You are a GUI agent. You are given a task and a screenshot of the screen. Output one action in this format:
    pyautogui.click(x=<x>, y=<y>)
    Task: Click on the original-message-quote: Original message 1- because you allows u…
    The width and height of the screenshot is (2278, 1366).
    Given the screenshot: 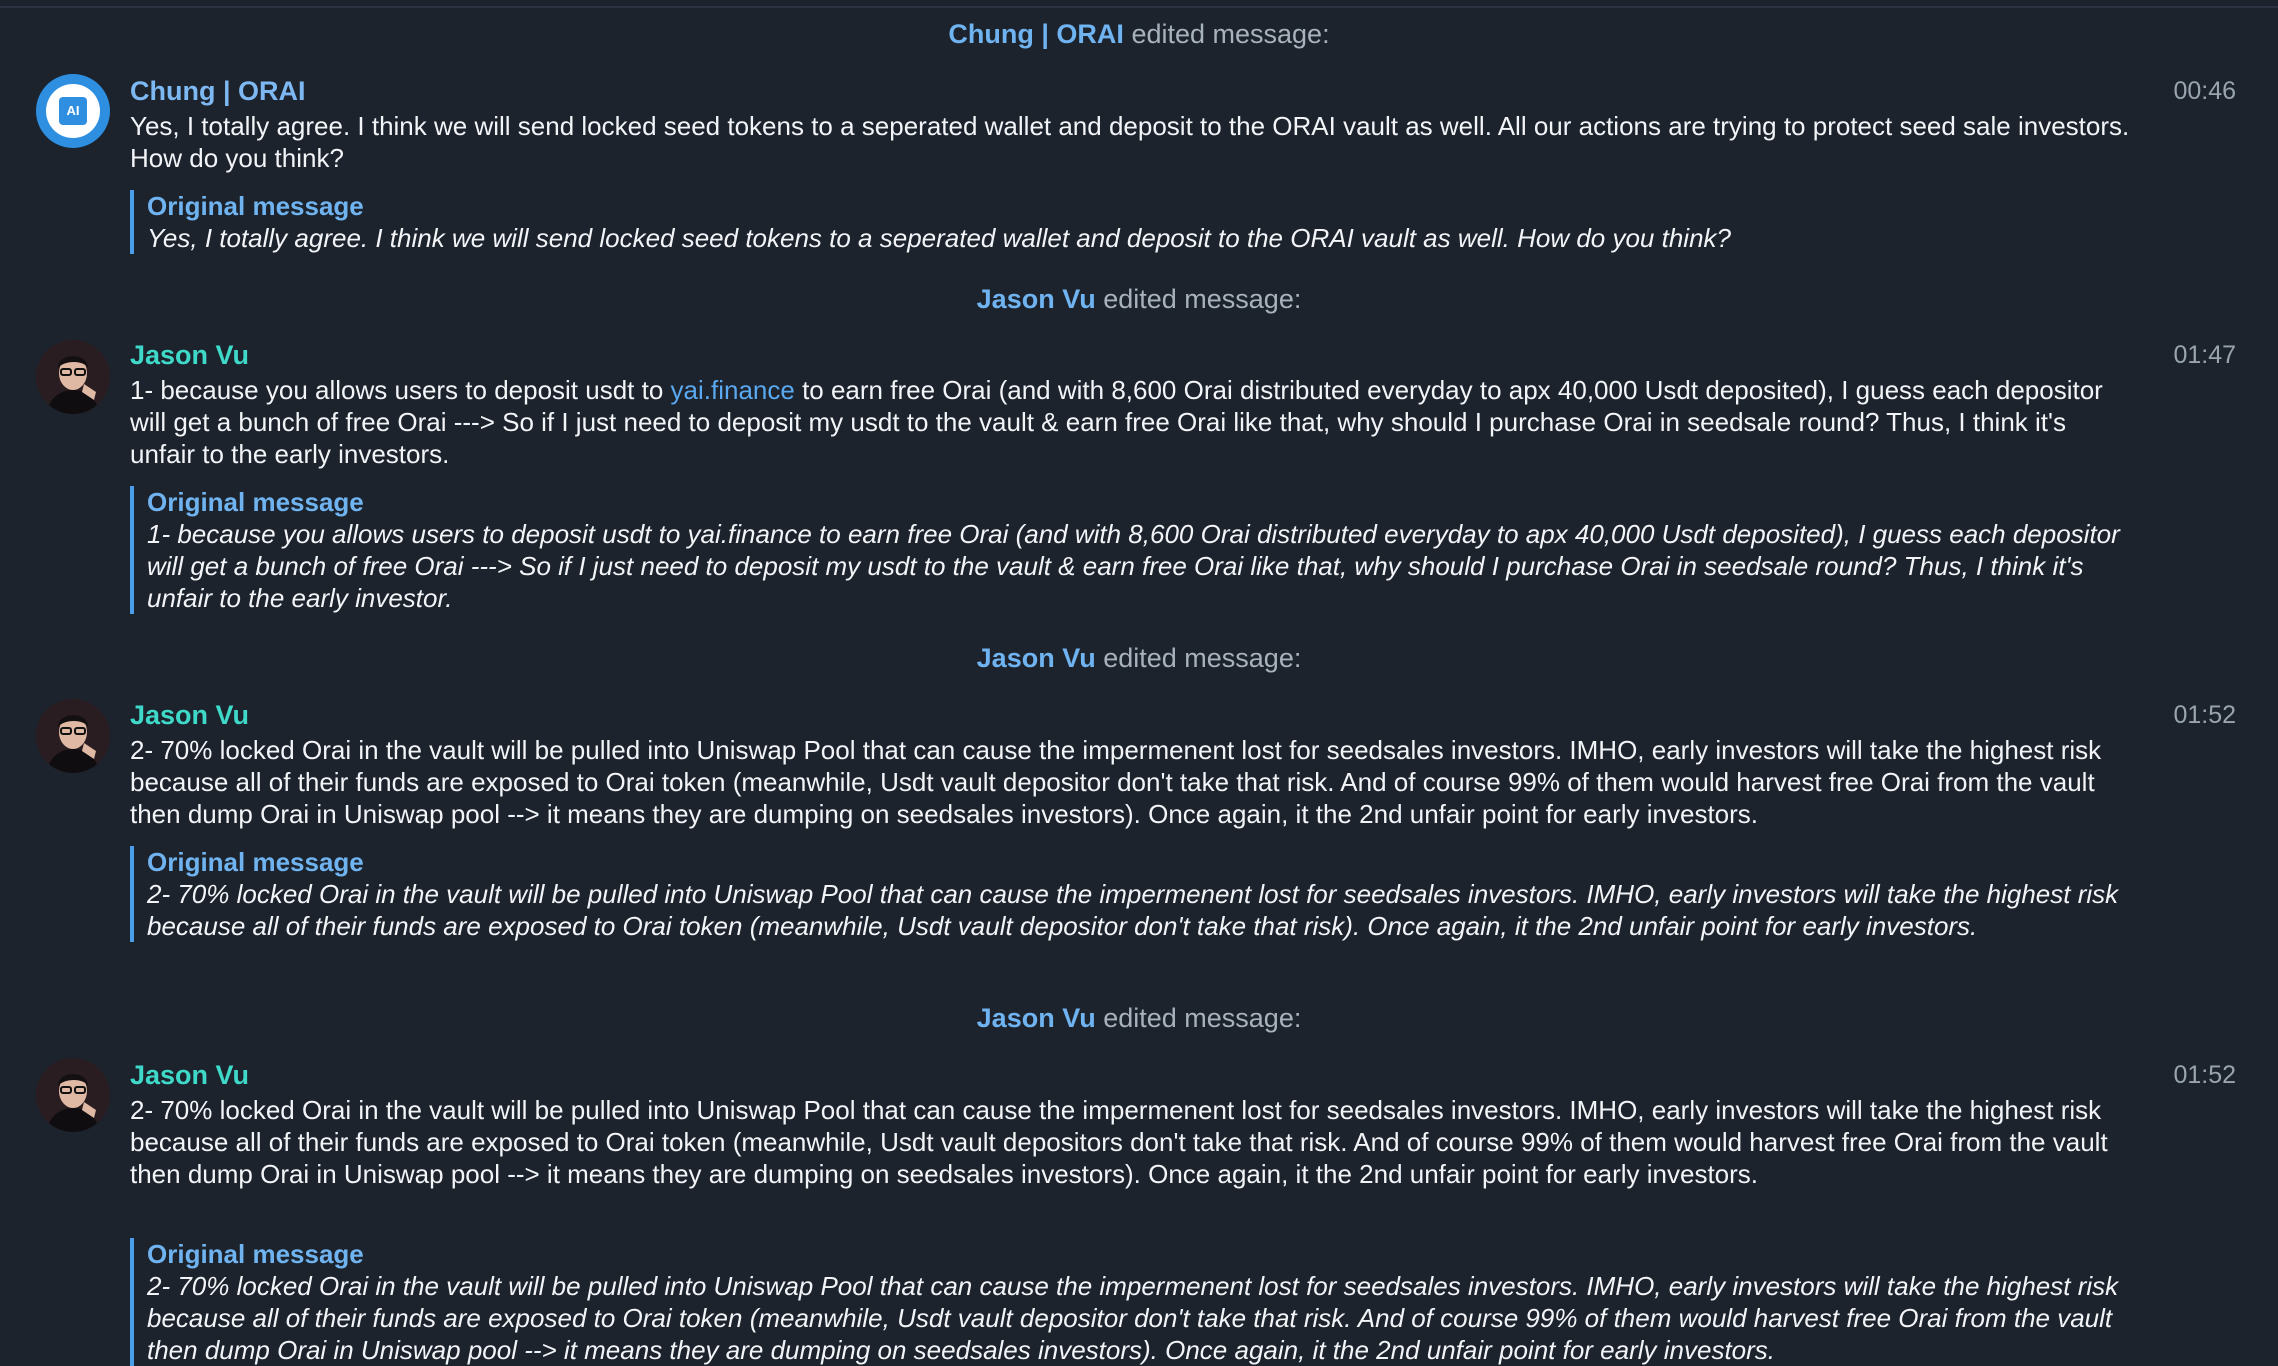 What is the action you would take?
    pyautogui.click(x=1138, y=550)
    